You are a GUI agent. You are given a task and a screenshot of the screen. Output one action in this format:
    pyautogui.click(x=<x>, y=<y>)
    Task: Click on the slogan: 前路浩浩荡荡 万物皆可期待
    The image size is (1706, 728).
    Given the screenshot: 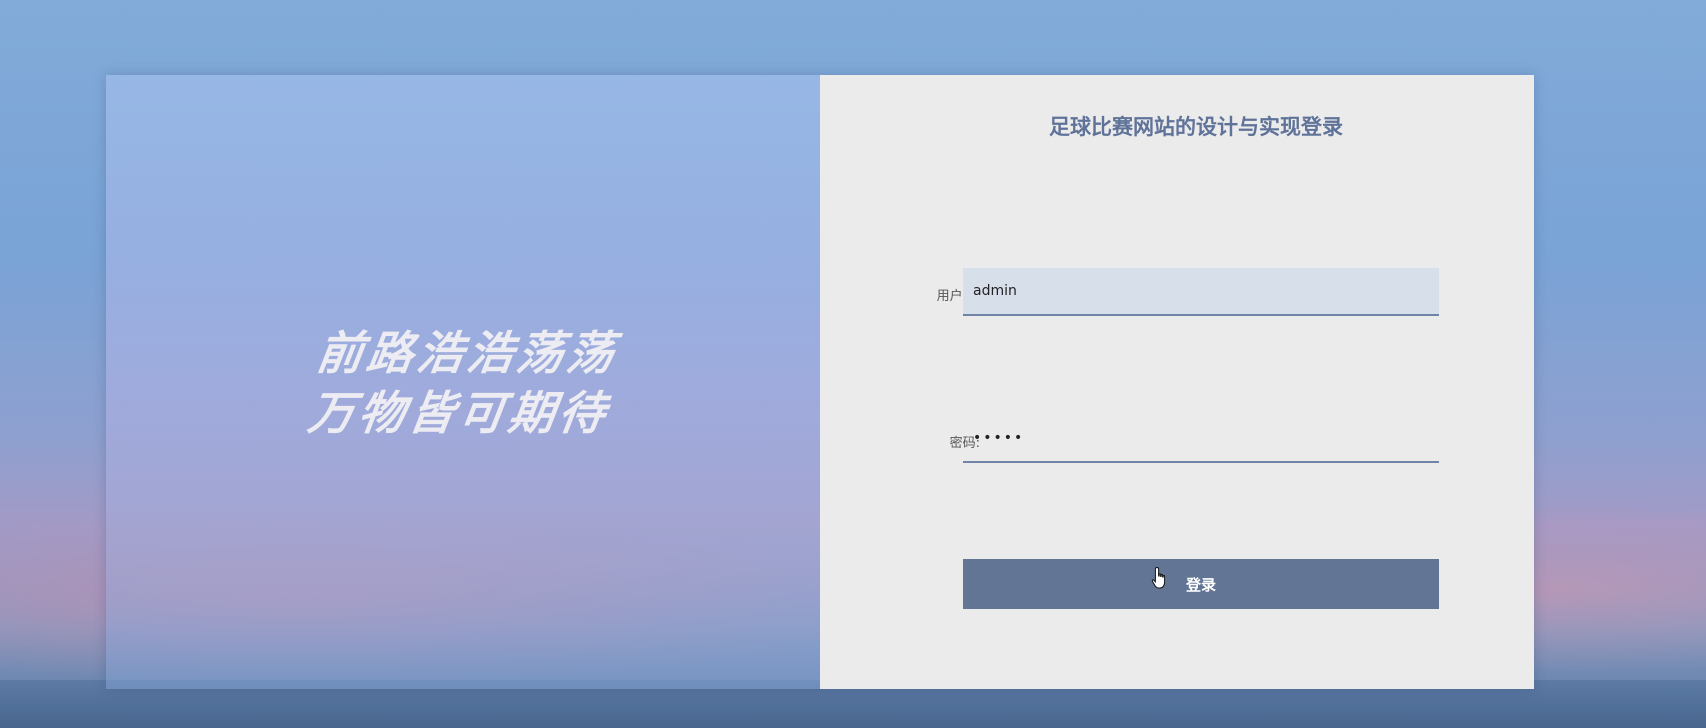 What is the action you would take?
    pyautogui.click(x=463, y=383)
    